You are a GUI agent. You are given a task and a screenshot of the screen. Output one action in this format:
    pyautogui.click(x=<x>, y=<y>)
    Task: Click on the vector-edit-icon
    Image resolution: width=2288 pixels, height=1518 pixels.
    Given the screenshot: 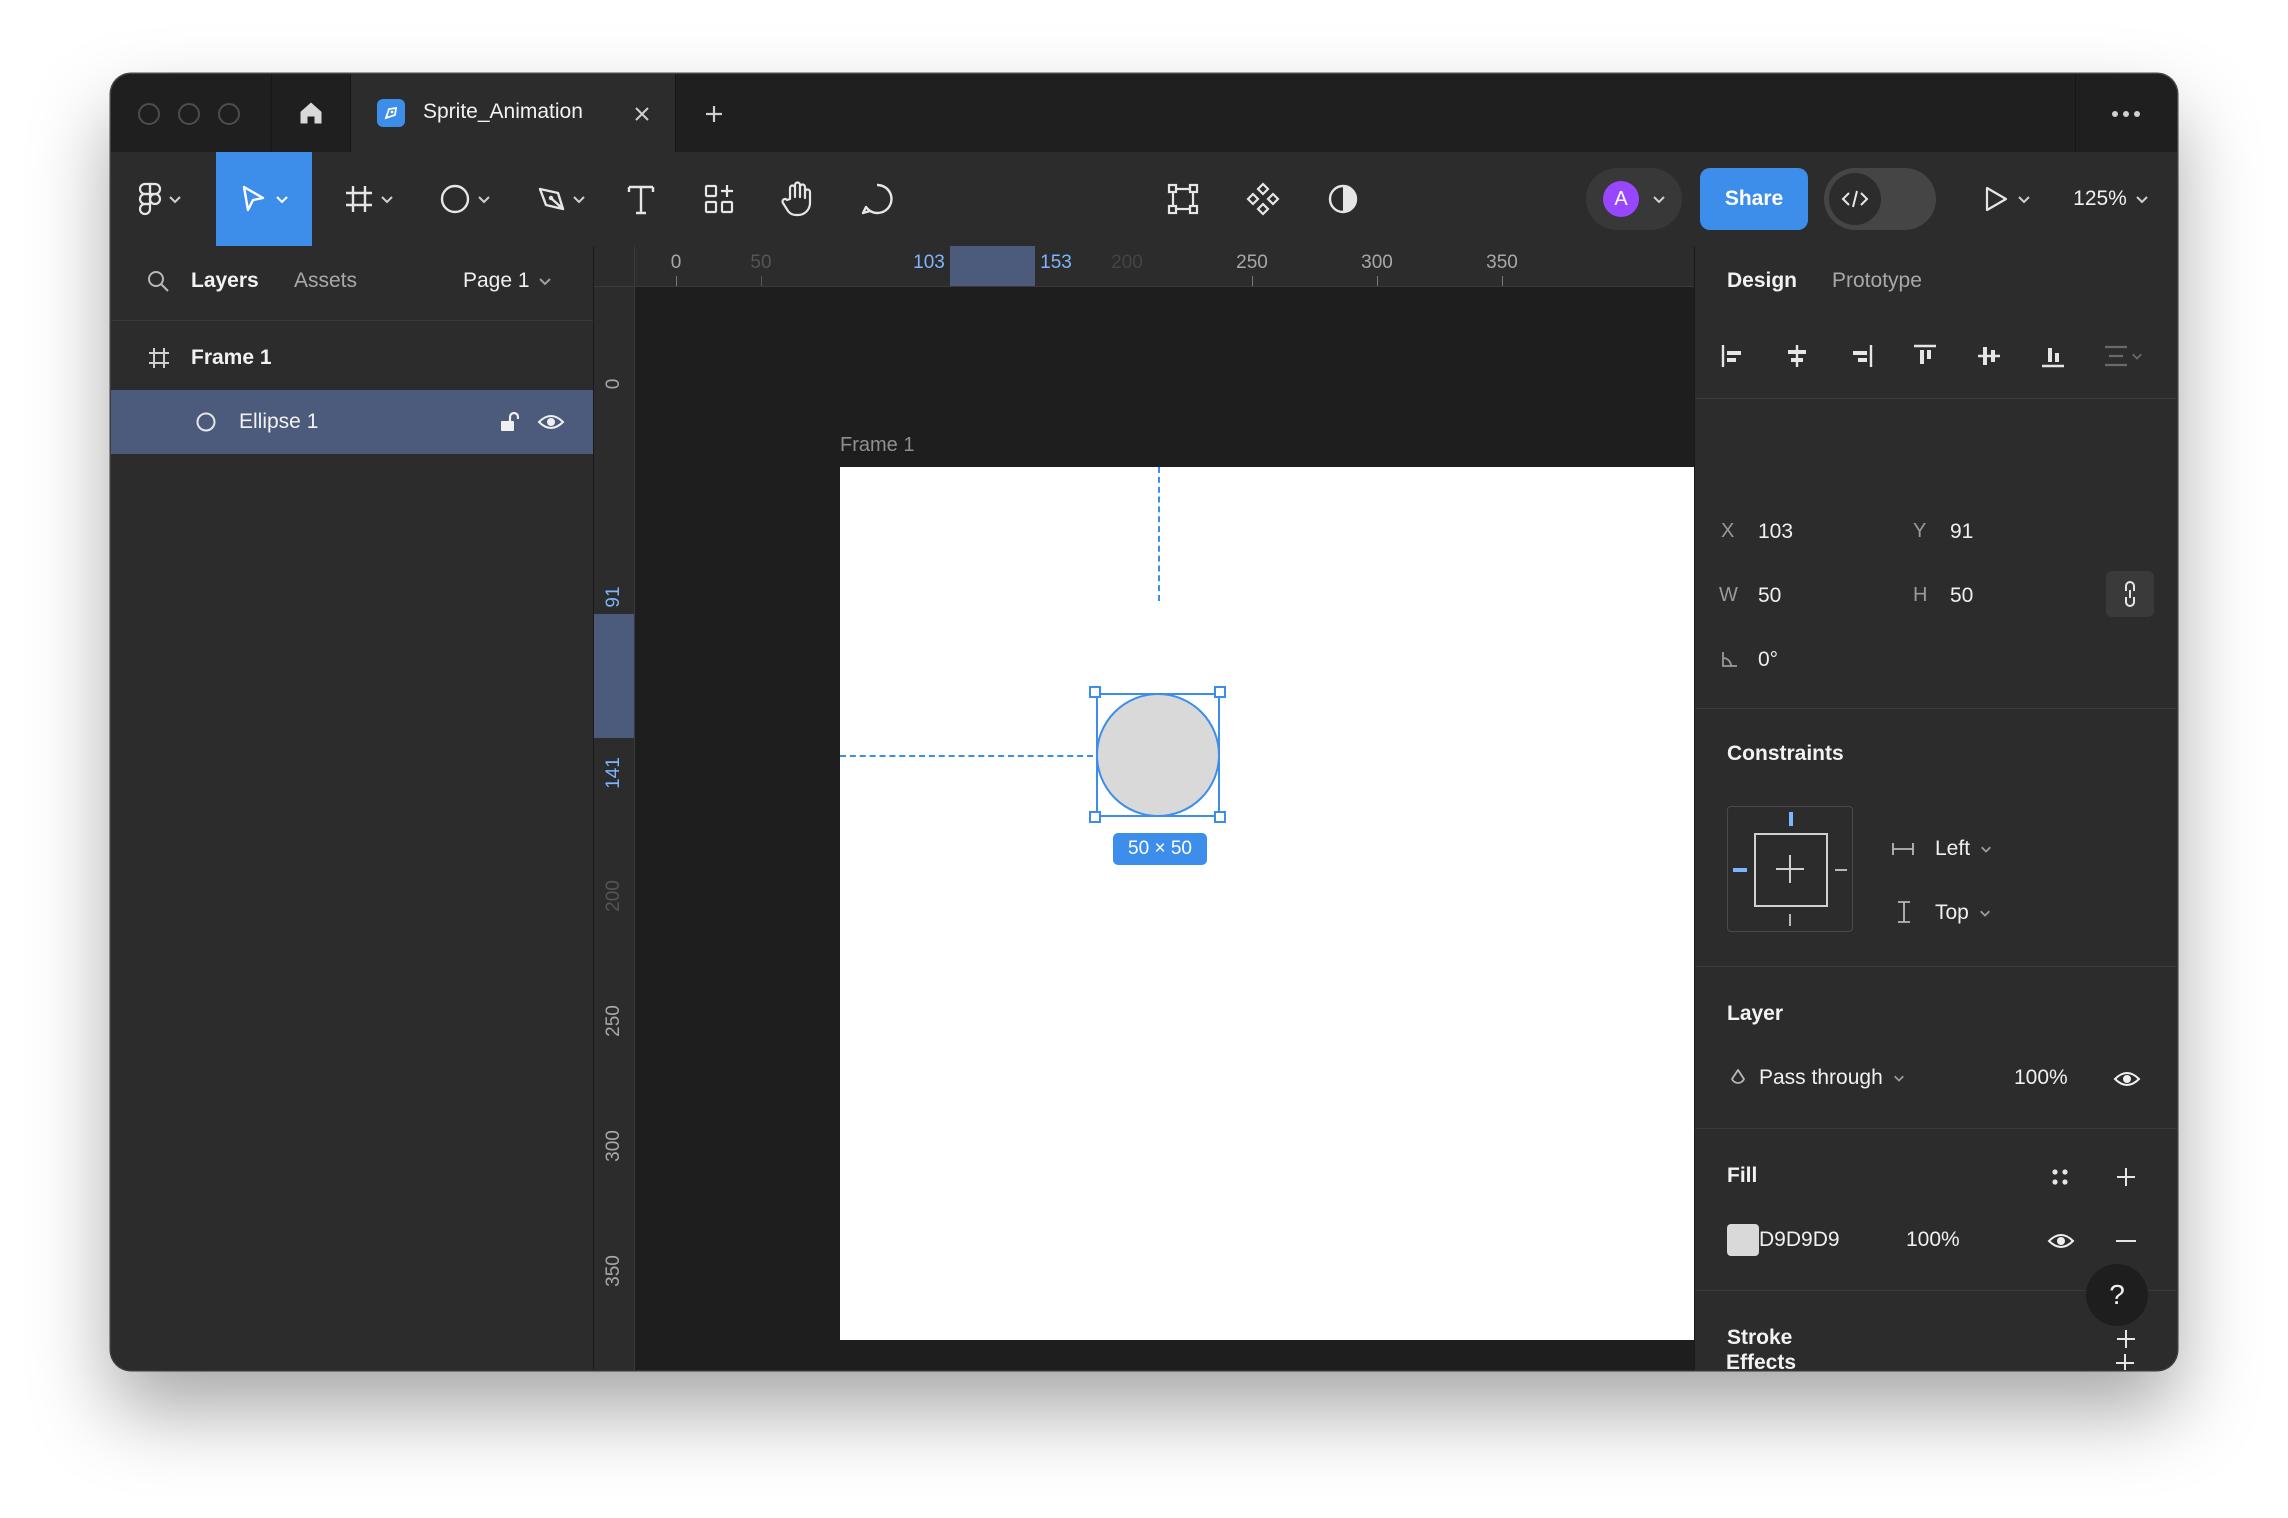 What is the action you would take?
    pyautogui.click(x=1183, y=199)
    